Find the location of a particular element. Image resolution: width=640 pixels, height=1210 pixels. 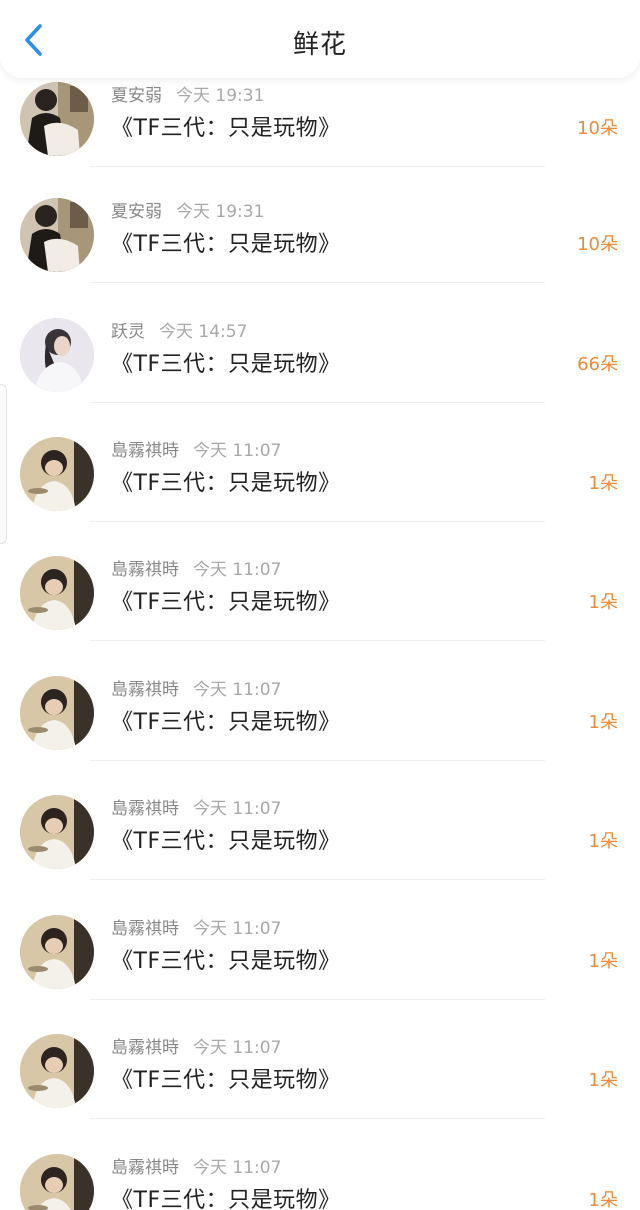

item-meta: 跃灵 今天 14:57 is located at coordinates (179, 329).